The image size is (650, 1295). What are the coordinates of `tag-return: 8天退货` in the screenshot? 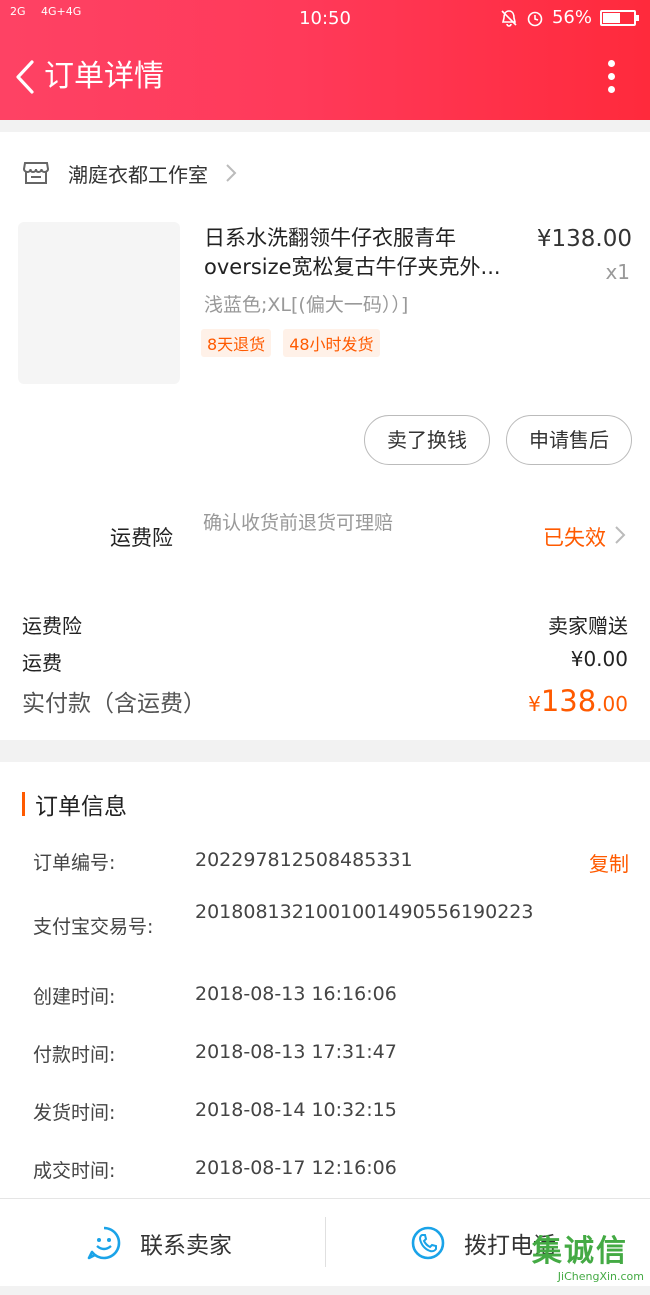 It's located at (236, 343).